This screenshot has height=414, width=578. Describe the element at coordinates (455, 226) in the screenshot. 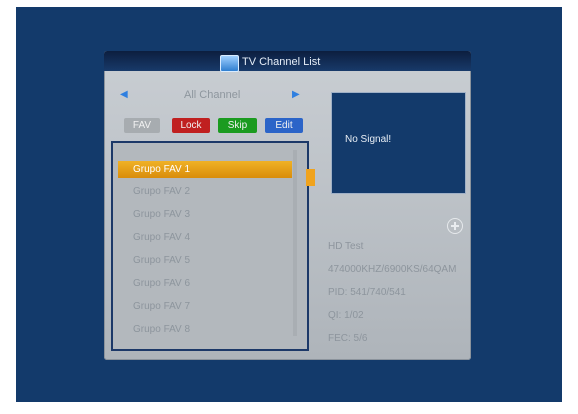

I see `plus-icon` at that location.